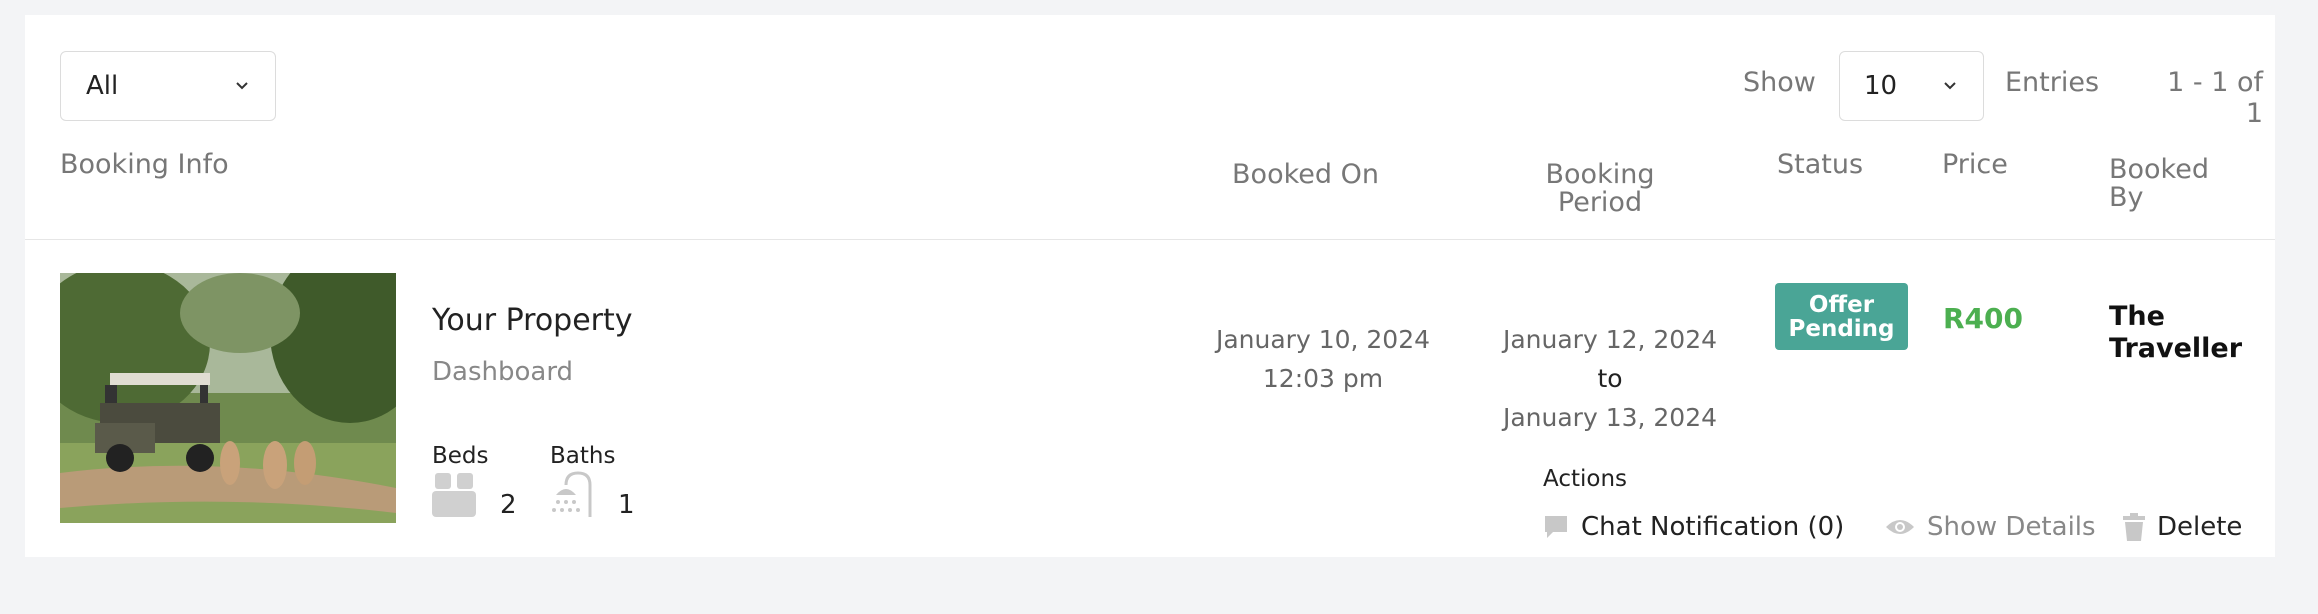  Describe the element at coordinates (1713, 527) in the screenshot. I see `chat-notification-label: Chat Notification (0)` at that location.